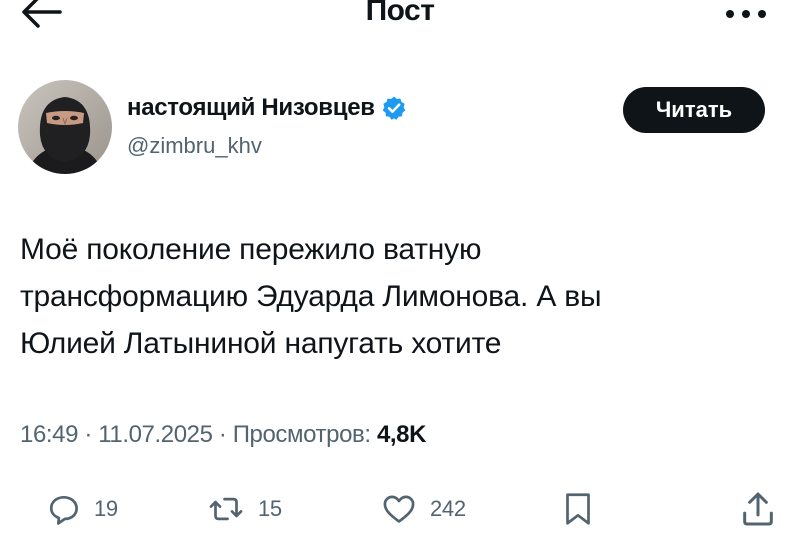 This screenshot has width=800, height=544. Describe the element at coordinates (82, 509) in the screenshot. I see `reply-button: 19` at that location.